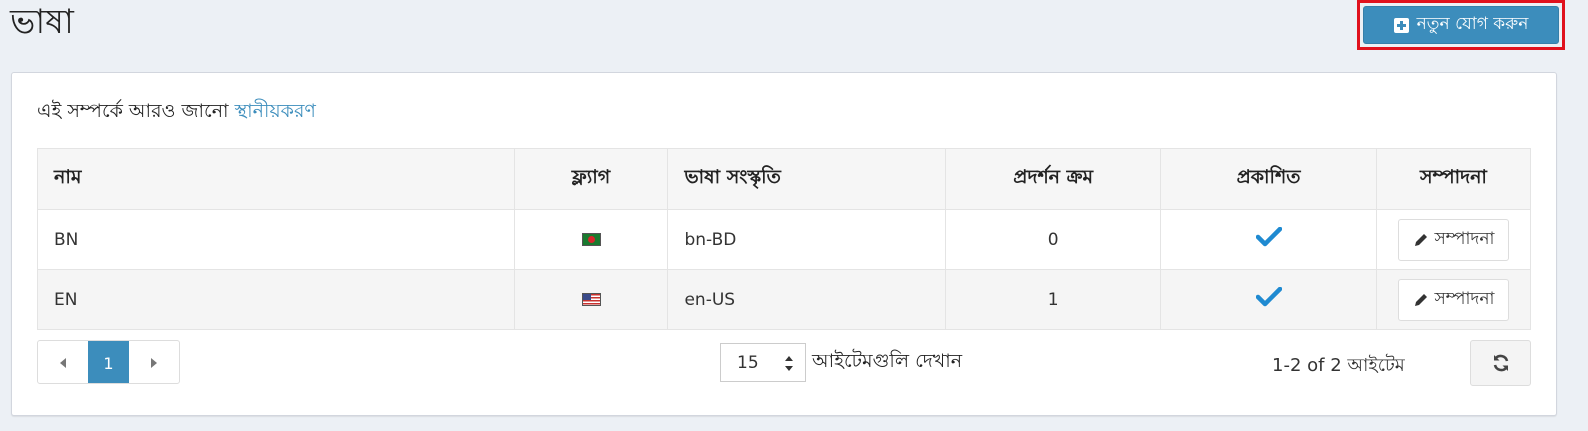 The height and width of the screenshot is (431, 1588). Describe the element at coordinates (1472, 24) in the screenshot. I see `add-new-label: নতুন যোগ করুন` at that location.